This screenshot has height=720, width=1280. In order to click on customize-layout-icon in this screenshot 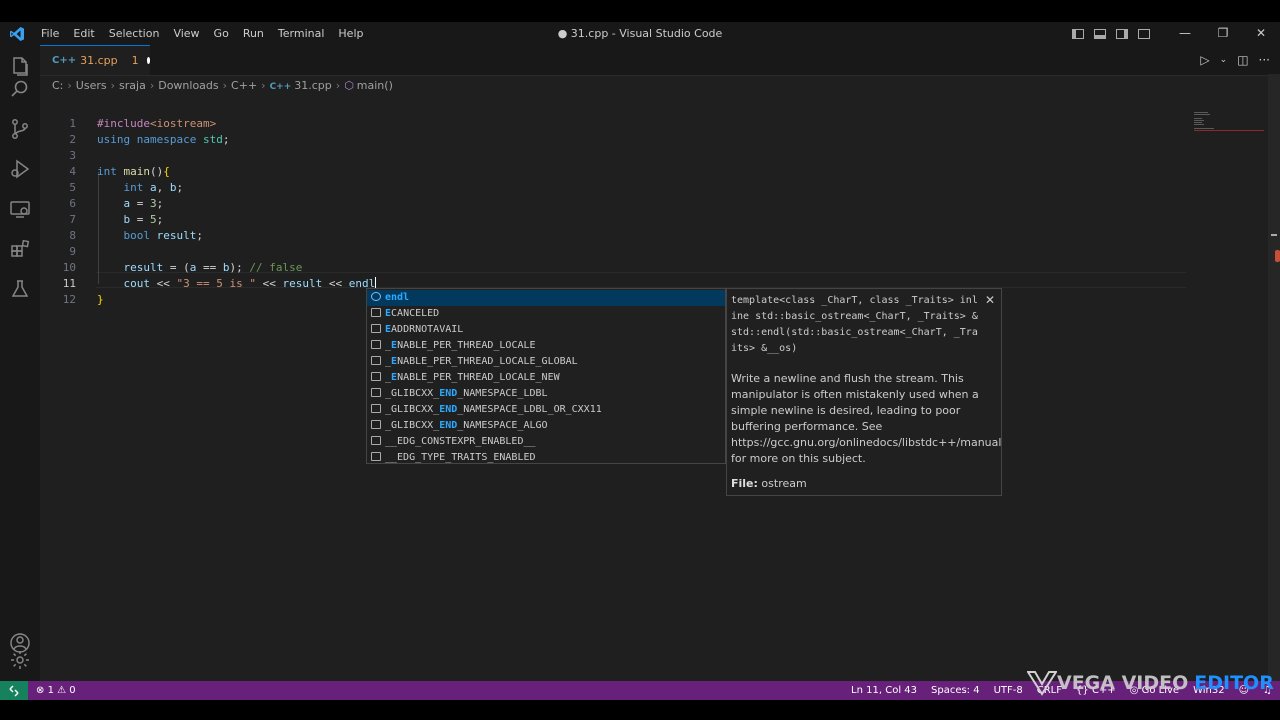, I will do `click(1144, 33)`.